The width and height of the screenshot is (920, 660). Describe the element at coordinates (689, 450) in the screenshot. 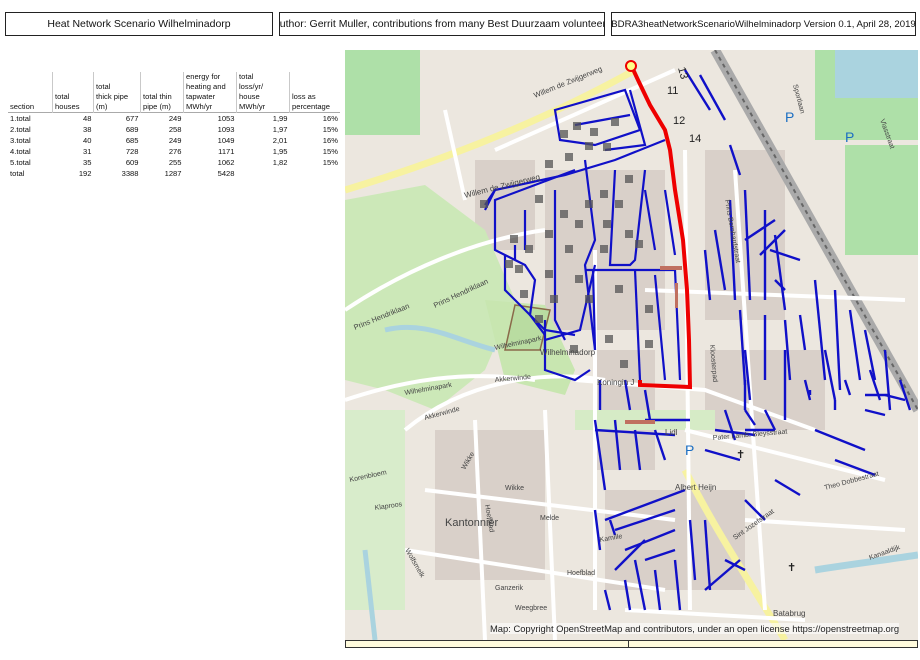

I see `parking-icon-3: P` at that location.